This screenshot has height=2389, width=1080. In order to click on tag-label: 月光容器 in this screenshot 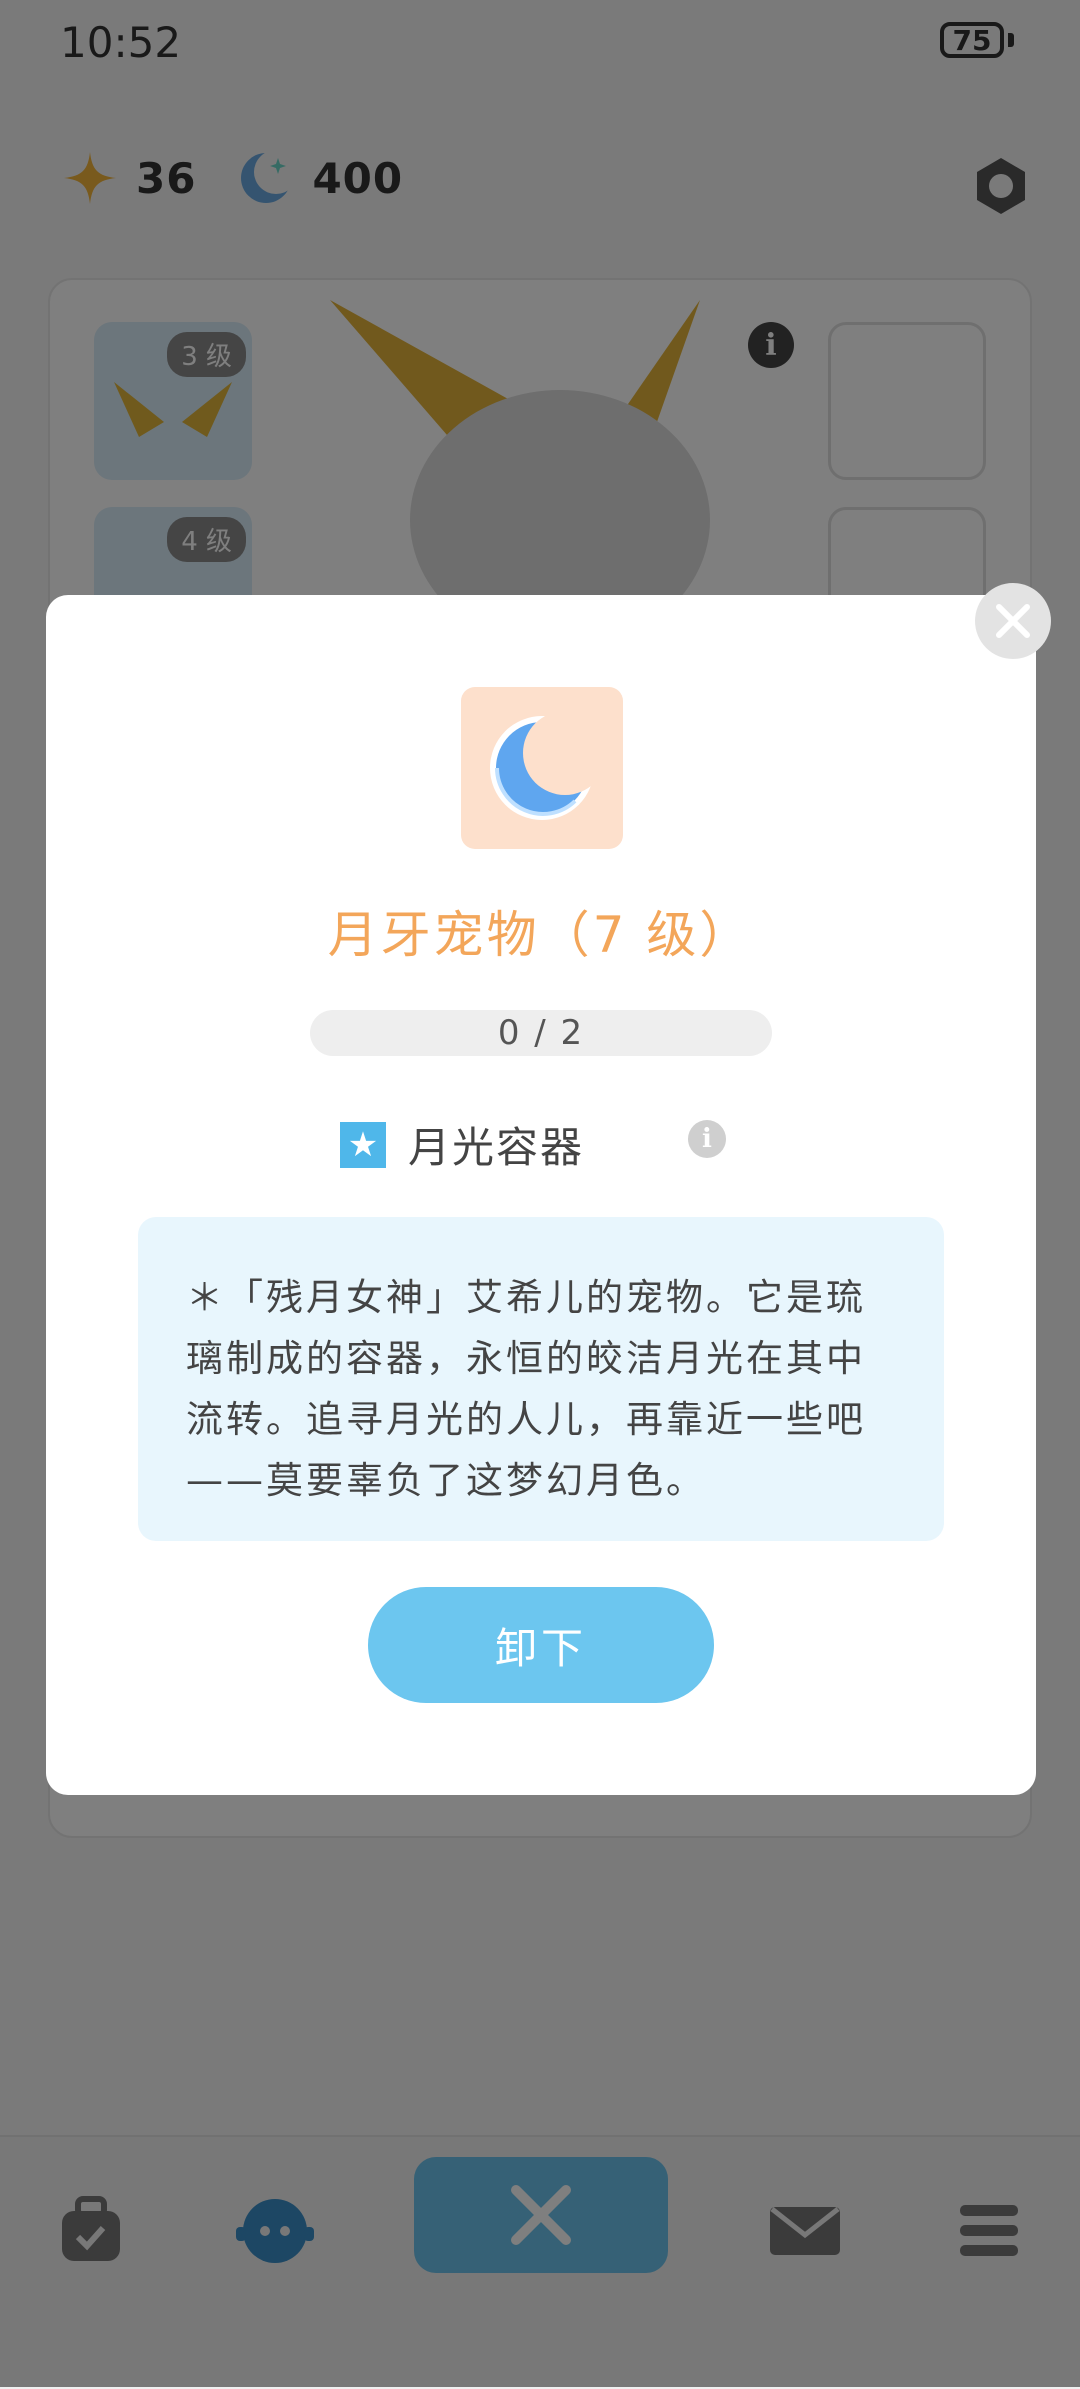, I will do `click(496, 1147)`.